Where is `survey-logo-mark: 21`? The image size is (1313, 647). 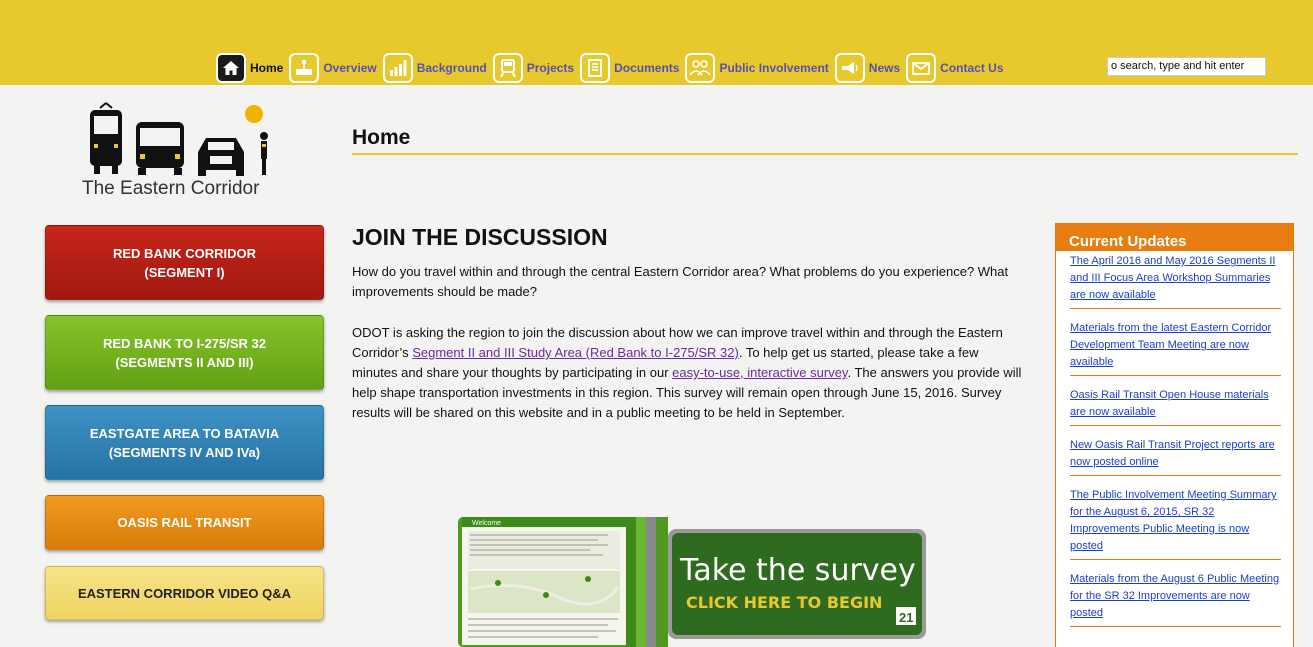
survey-logo-mark: 21 is located at coordinates (906, 617).